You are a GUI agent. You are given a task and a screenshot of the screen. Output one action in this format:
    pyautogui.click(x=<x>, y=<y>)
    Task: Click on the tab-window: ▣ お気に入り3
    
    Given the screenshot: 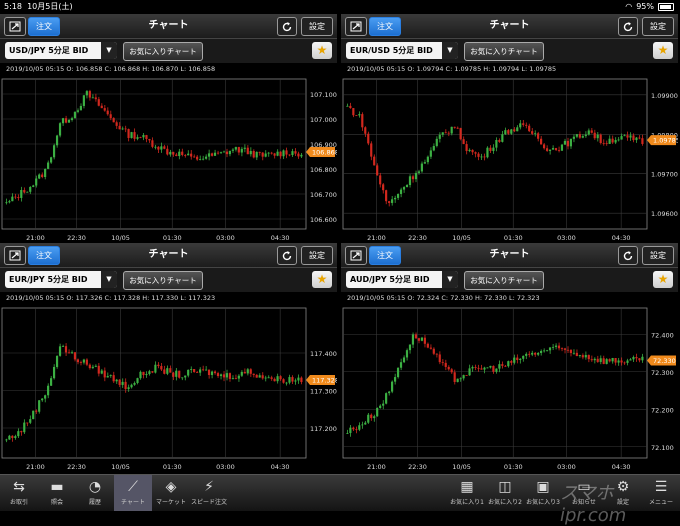 What is the action you would take?
    pyautogui.click(x=543, y=493)
    